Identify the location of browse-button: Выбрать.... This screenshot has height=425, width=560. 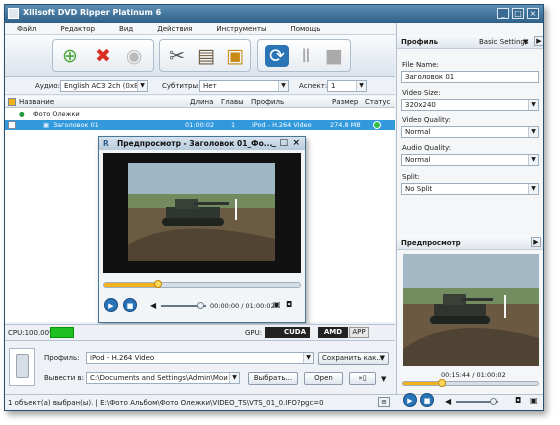
(273, 378).